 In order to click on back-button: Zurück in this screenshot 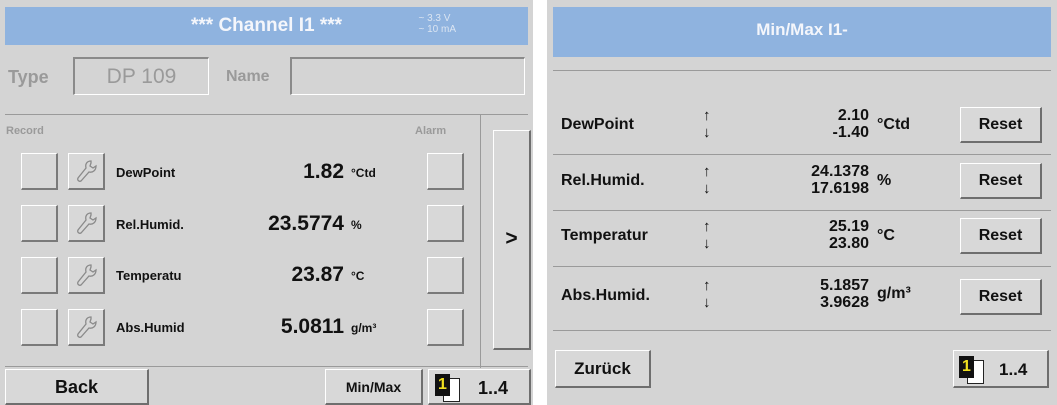, I will do `click(603, 369)`.